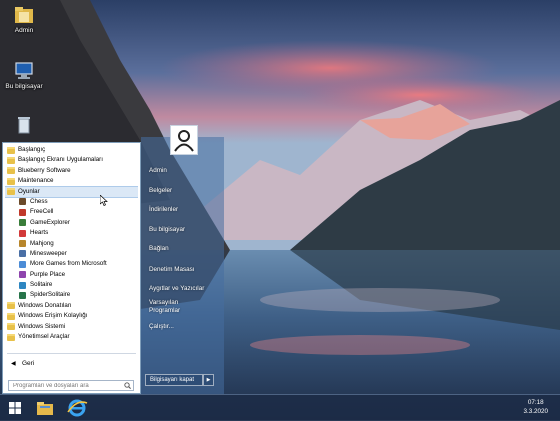  Describe the element at coordinates (50, 295) in the screenshot. I see `program-item-label: SpiderSolitaire` at that location.